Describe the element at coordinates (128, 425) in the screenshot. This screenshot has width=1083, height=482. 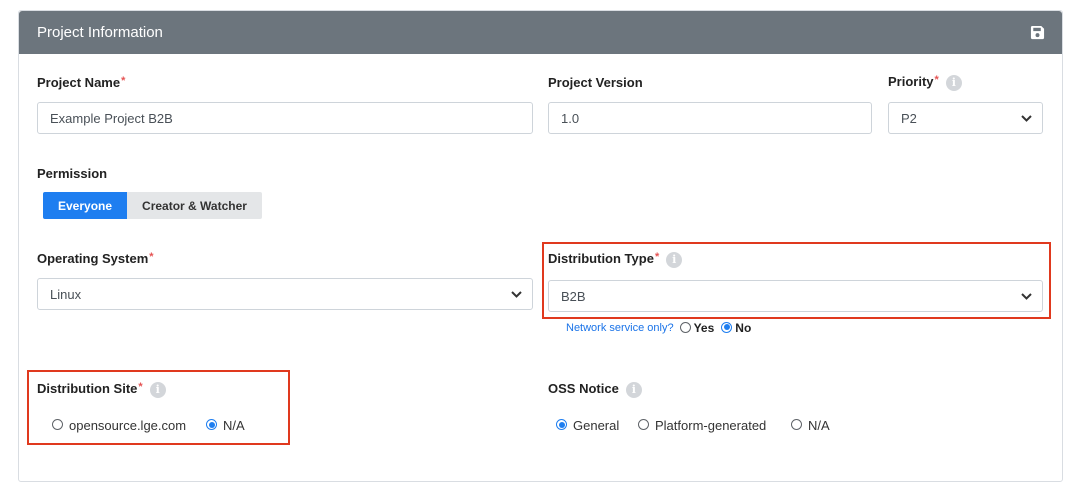
I see `distribution-site-opensource-label: opensource.lge.com` at that location.